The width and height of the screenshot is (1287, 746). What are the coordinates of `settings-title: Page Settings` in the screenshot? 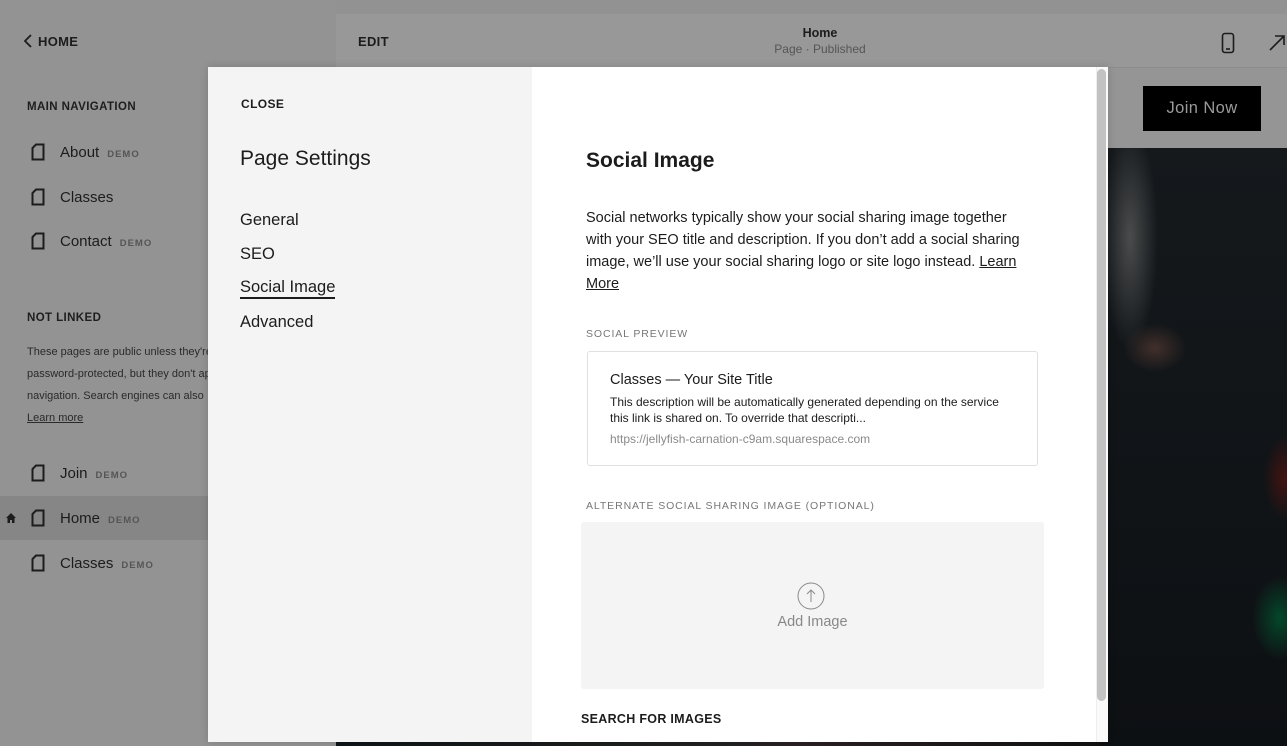 It's located at (305, 158).